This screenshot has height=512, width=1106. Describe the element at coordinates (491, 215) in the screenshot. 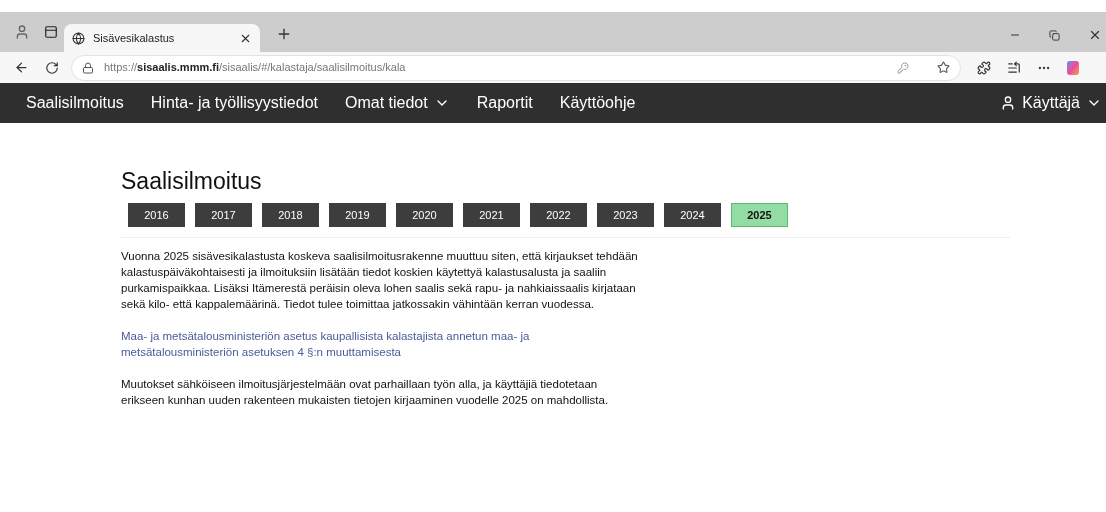

I see `year-tab: 2021` at that location.